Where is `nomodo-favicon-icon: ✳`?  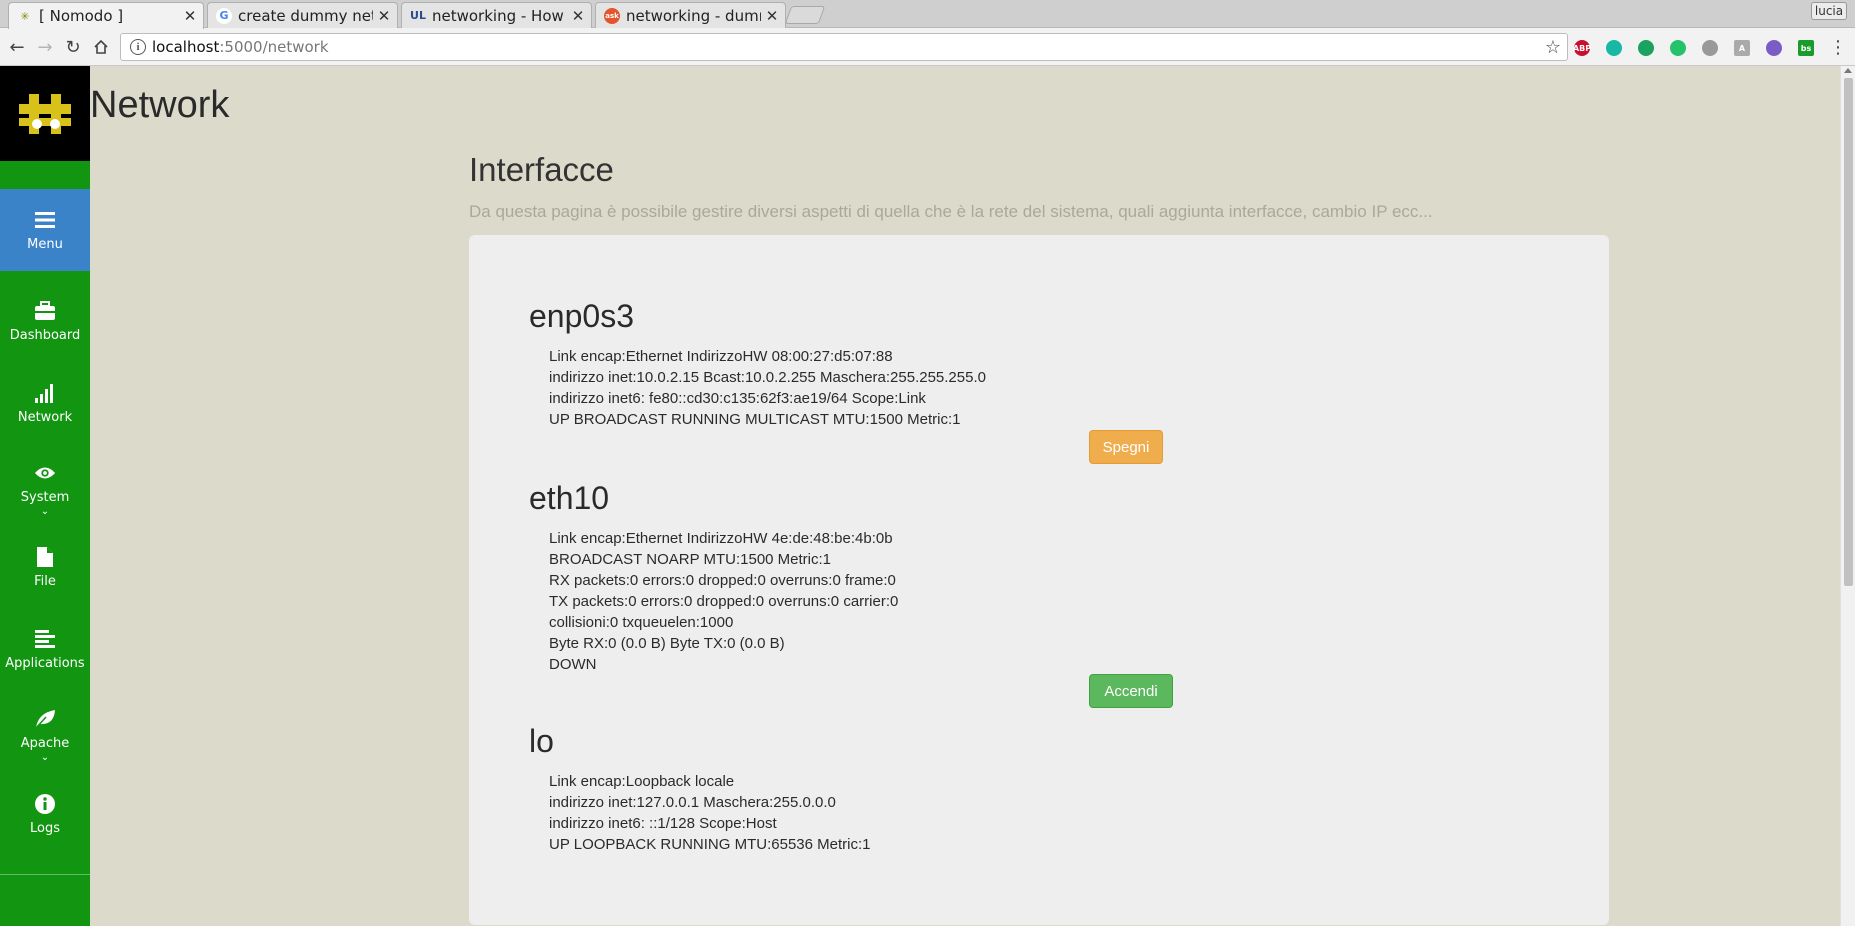 nomodo-favicon-icon: ✳ is located at coordinates (25, 16).